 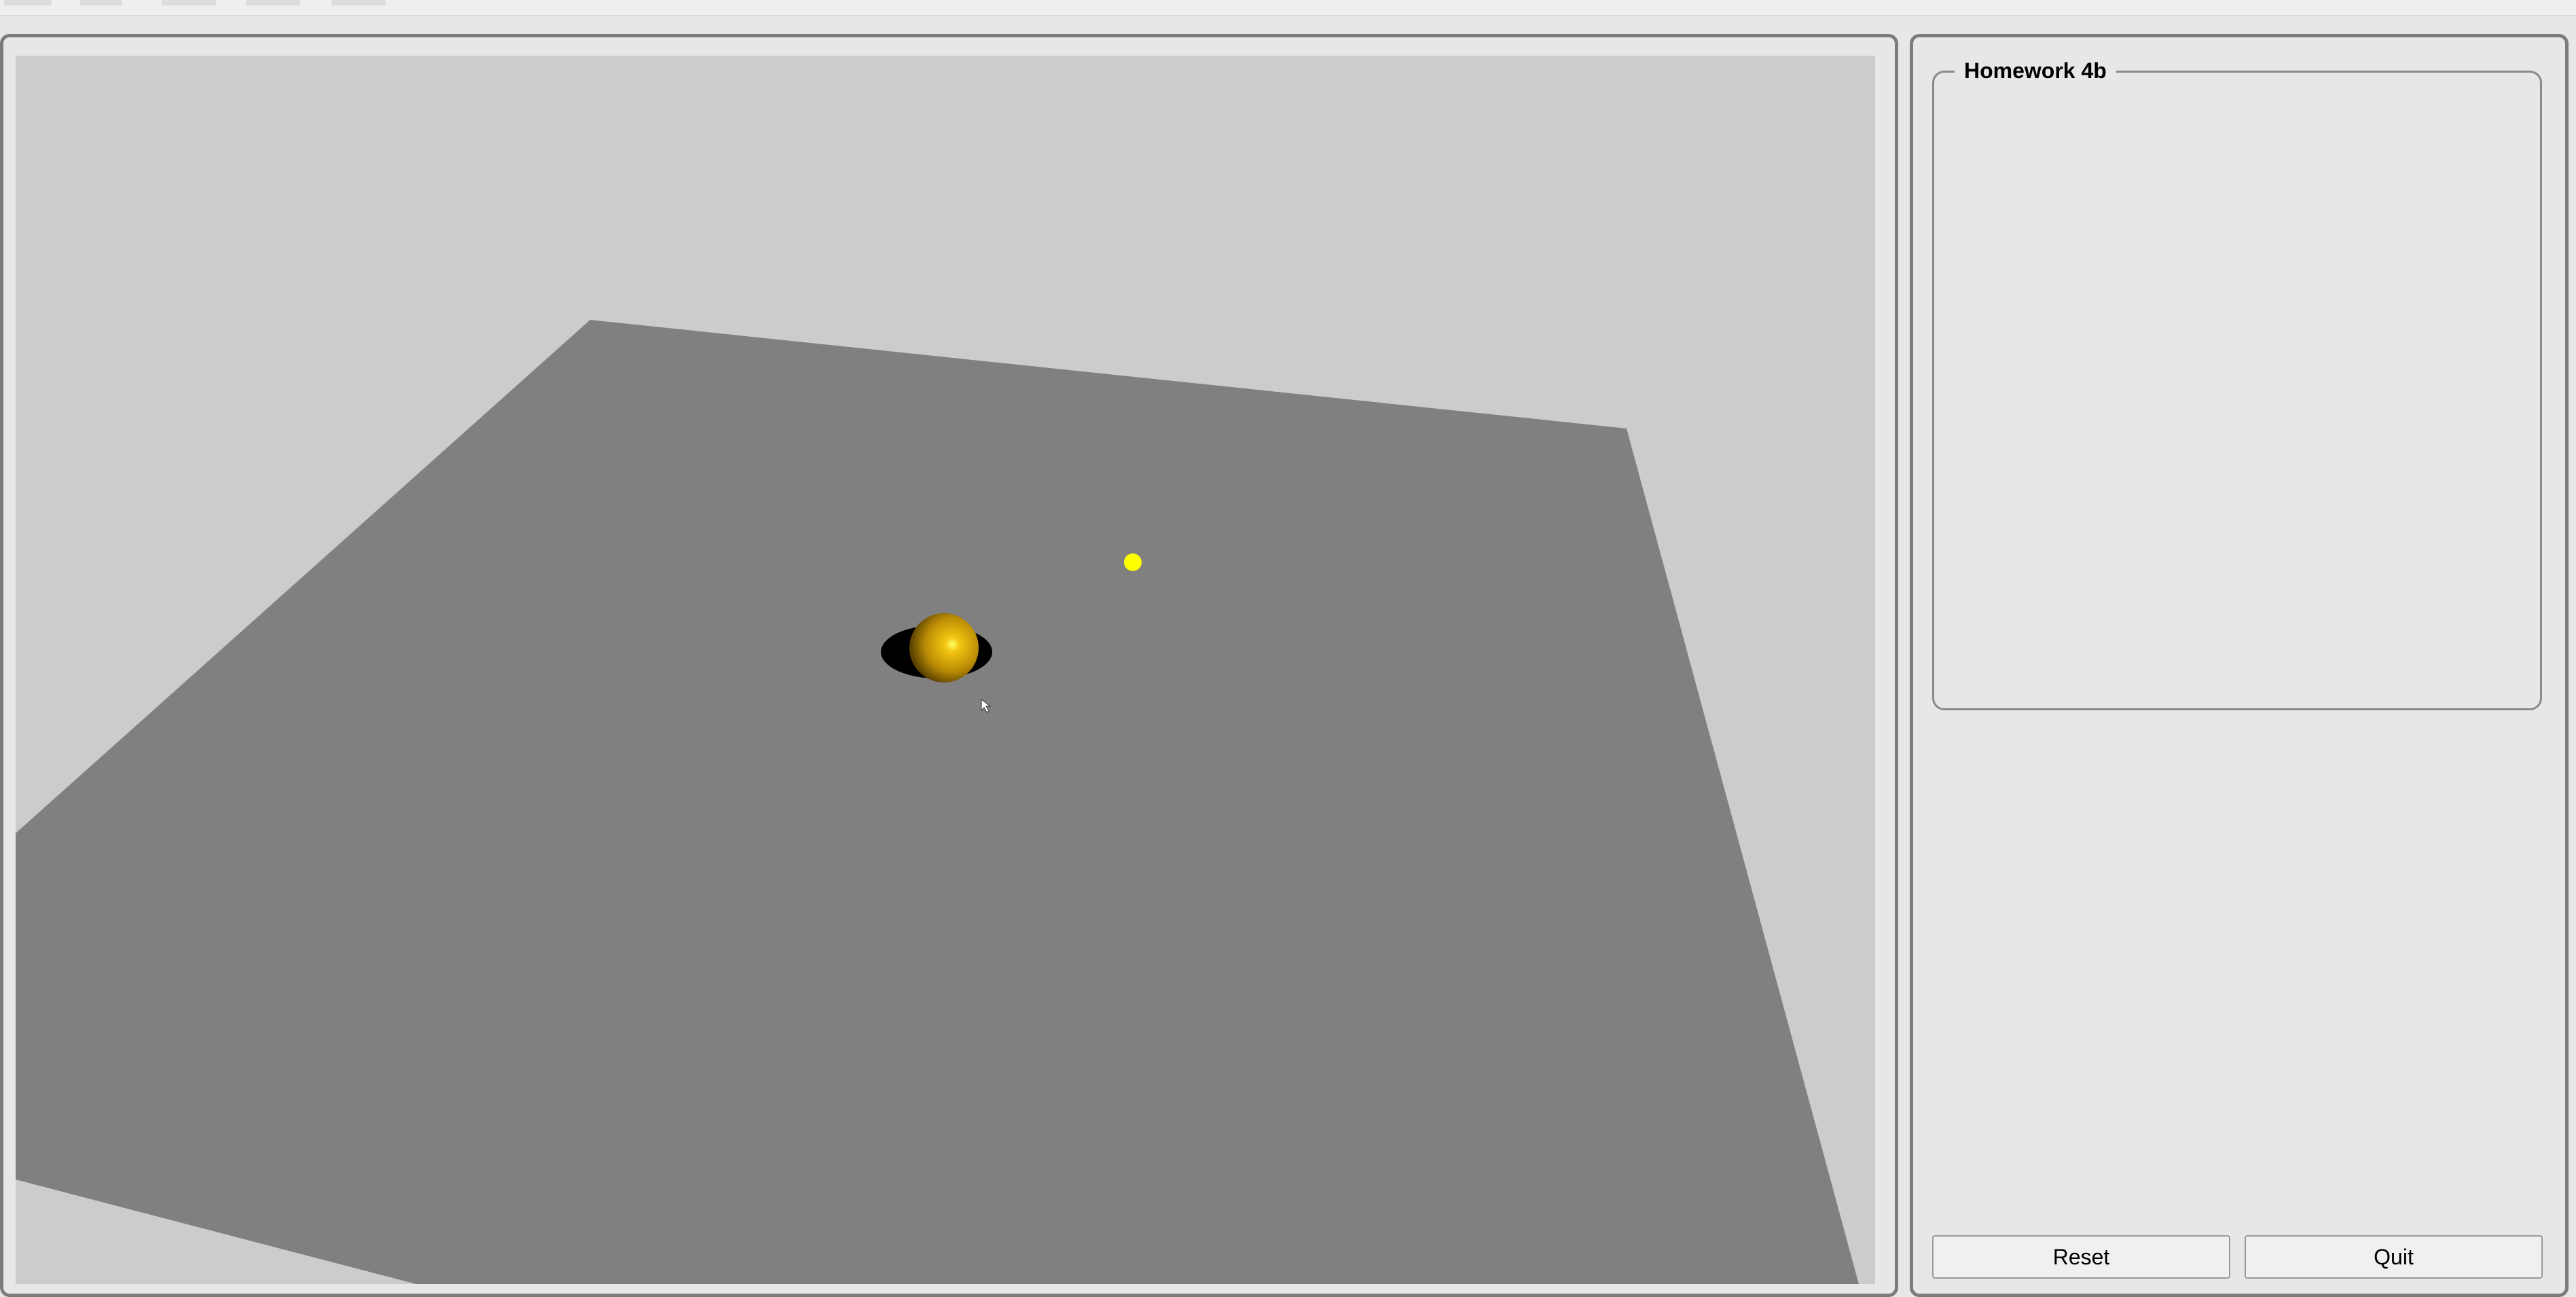 What do you see at coordinates (358, 3) in the screenshot?
I see `menu-item-help` at bounding box center [358, 3].